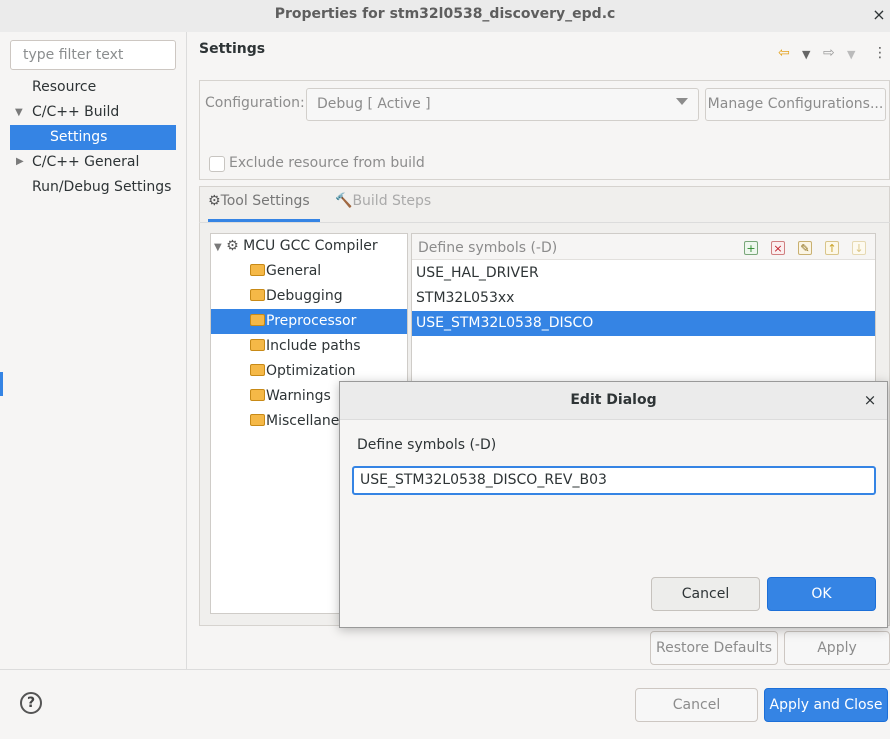 This screenshot has width=890, height=739. Describe the element at coordinates (784, 53) in the screenshot. I see `back-arrow-icon: ⇦` at that location.